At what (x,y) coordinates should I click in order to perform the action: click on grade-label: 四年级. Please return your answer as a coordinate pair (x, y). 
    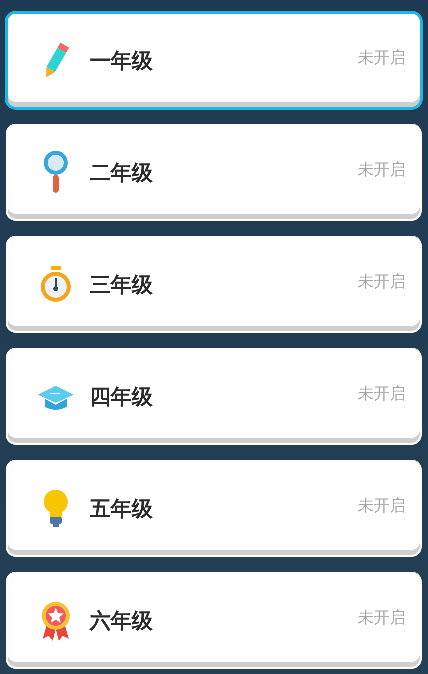
    Looking at the image, I should click on (122, 397).